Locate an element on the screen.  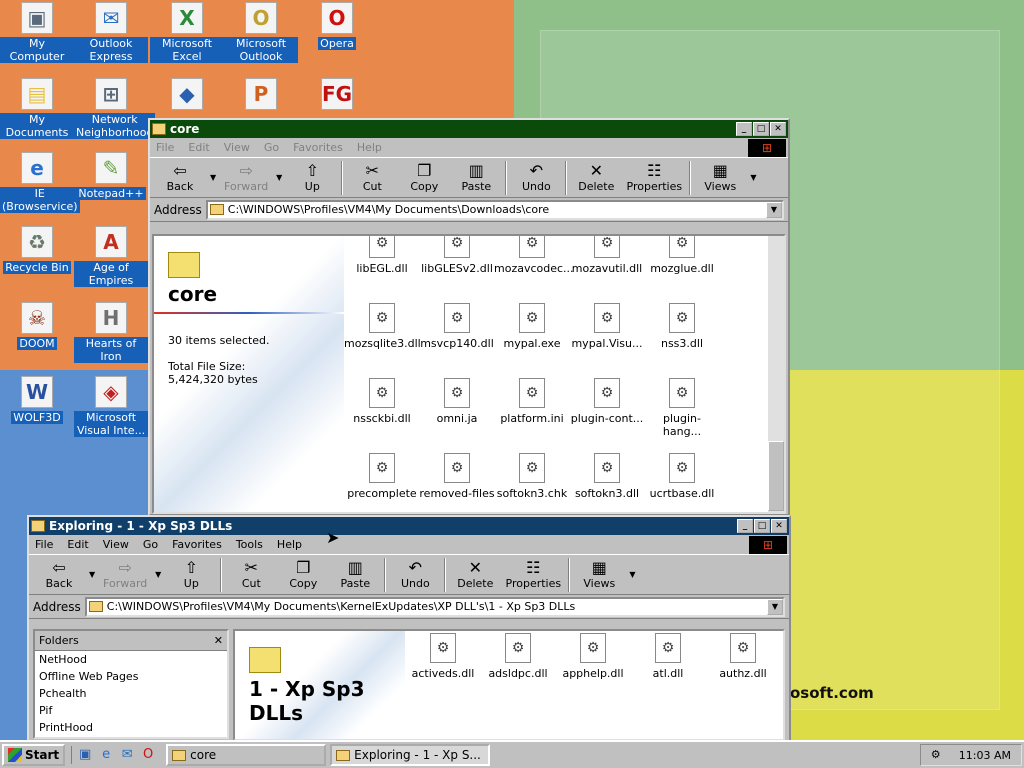
file-item: ⚙ apphelp.dll is located at coordinates (593, 656).